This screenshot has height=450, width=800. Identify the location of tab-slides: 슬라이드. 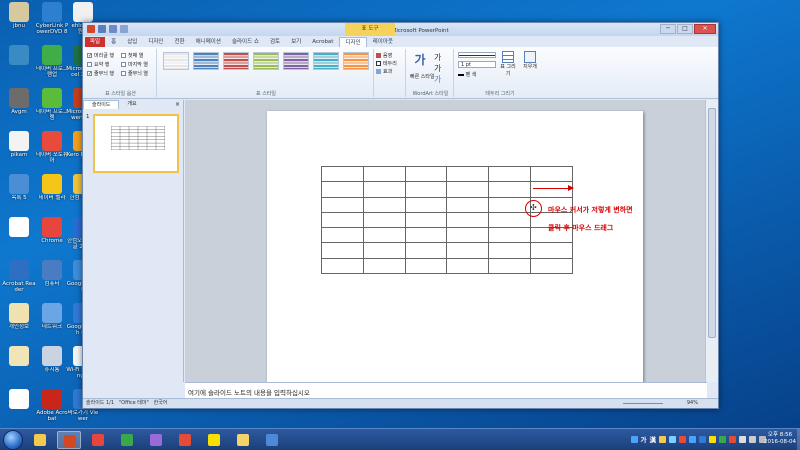
(101, 104).